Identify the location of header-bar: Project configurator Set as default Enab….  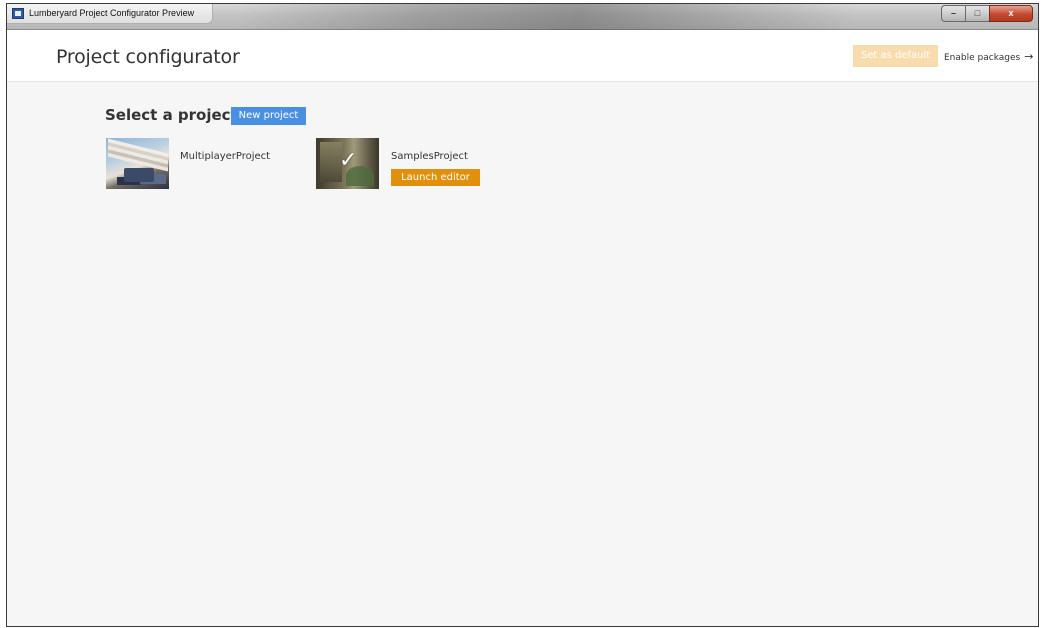
(522, 56).